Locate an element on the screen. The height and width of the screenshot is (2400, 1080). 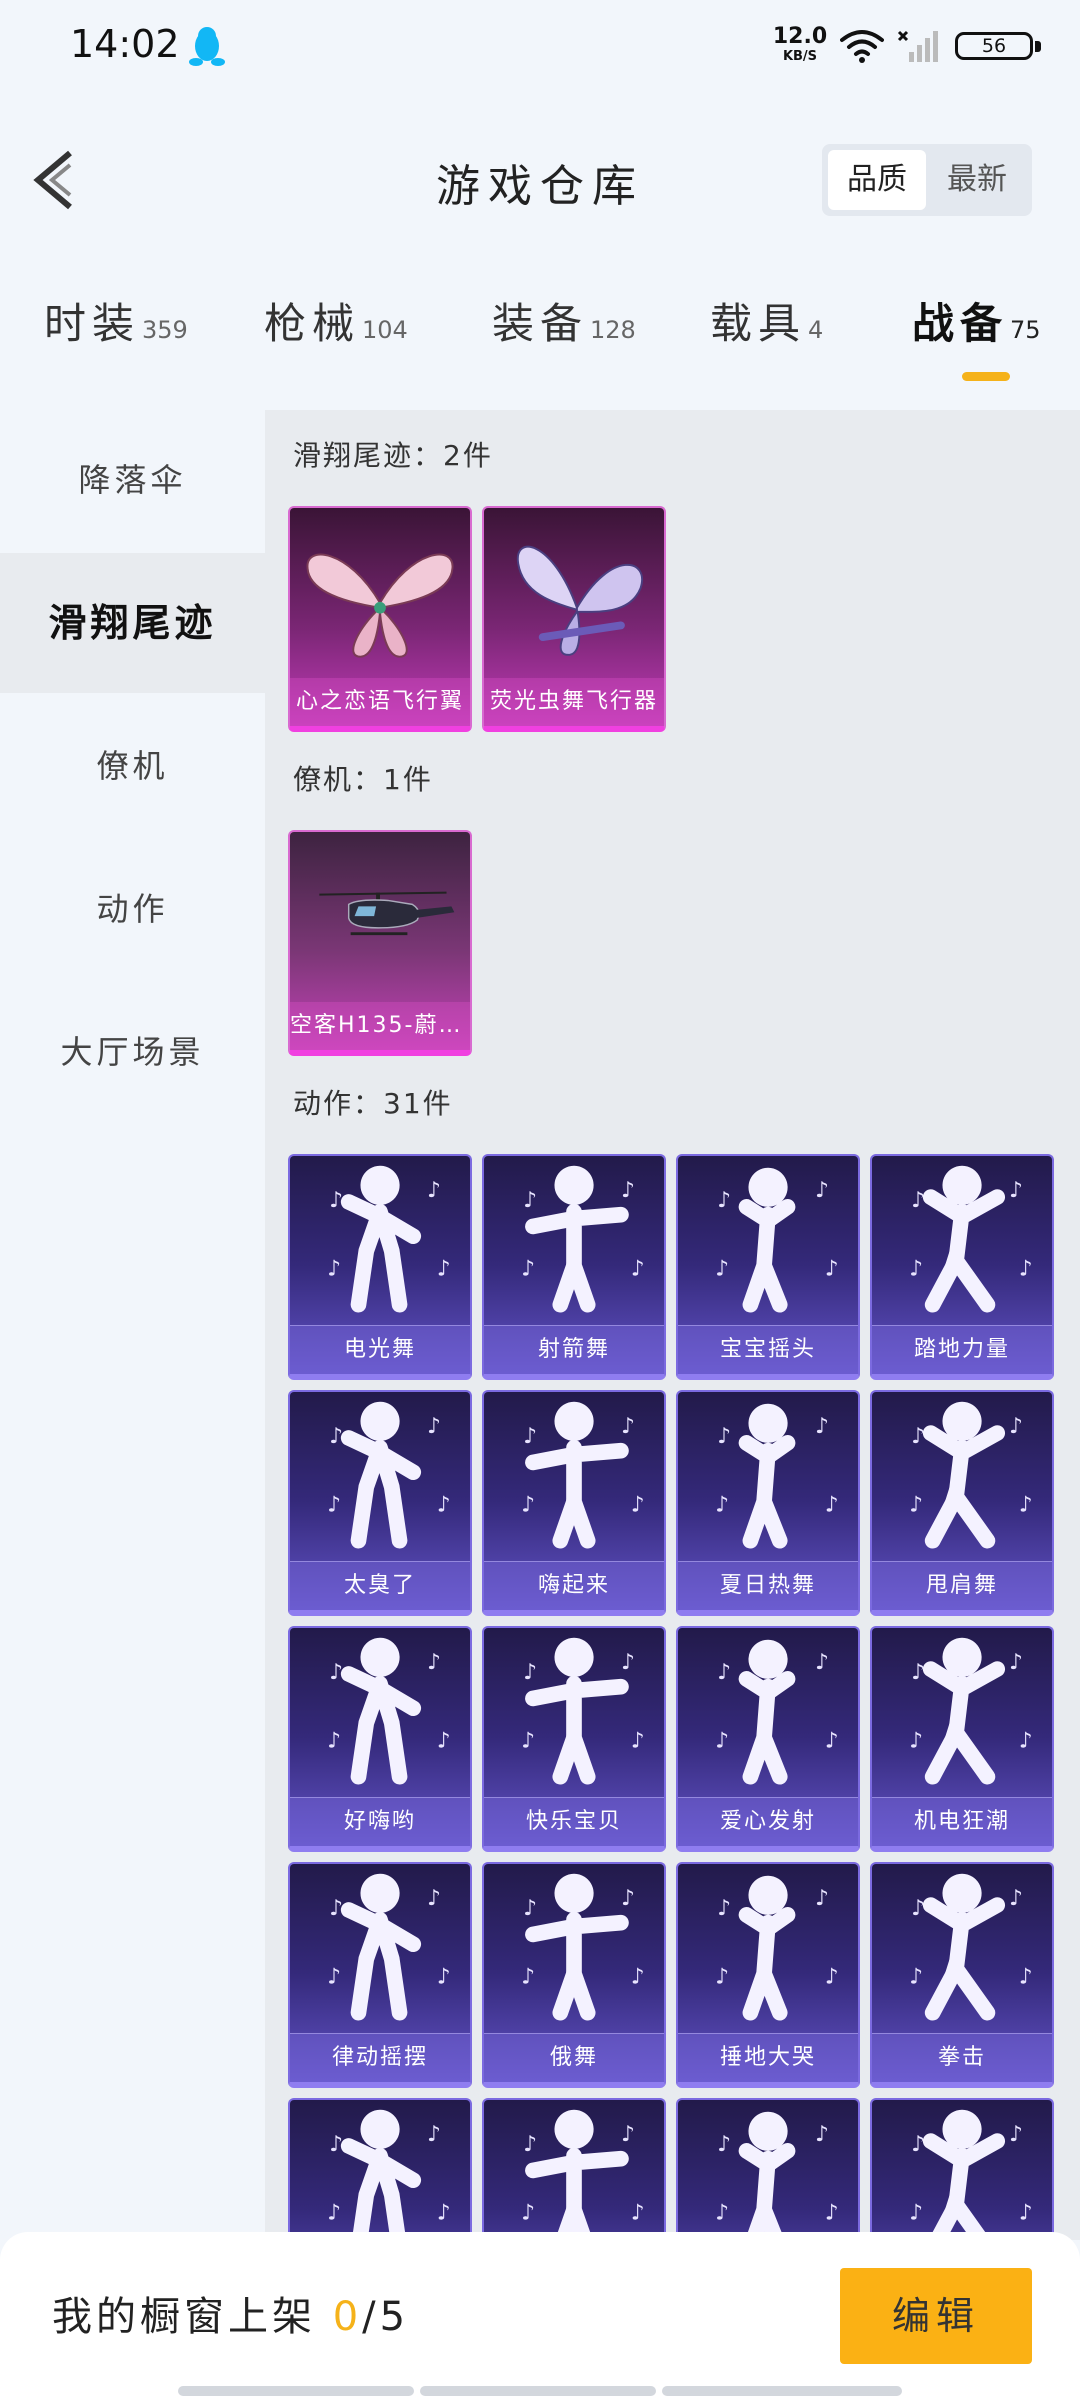
item-card: 心之恋语飞行翼 is located at coordinates (380, 619).